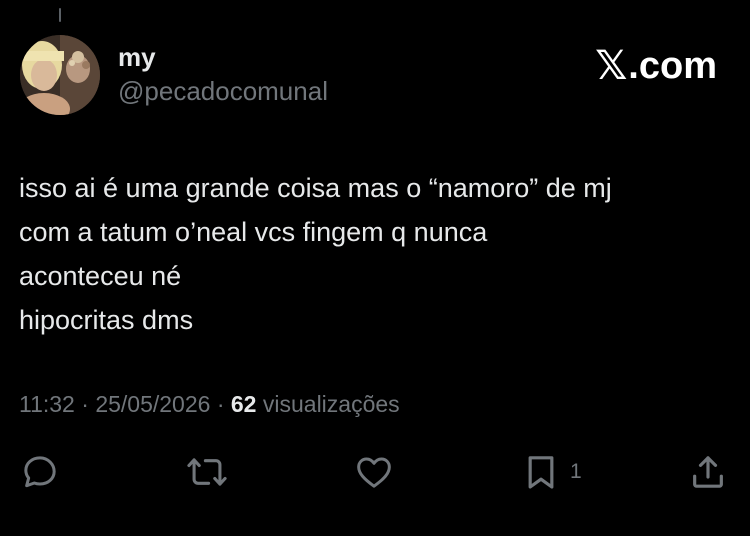 Image resolution: width=750 pixels, height=536 pixels. What do you see at coordinates (576, 471) in the screenshot?
I see `bookmark-count: 1` at bounding box center [576, 471].